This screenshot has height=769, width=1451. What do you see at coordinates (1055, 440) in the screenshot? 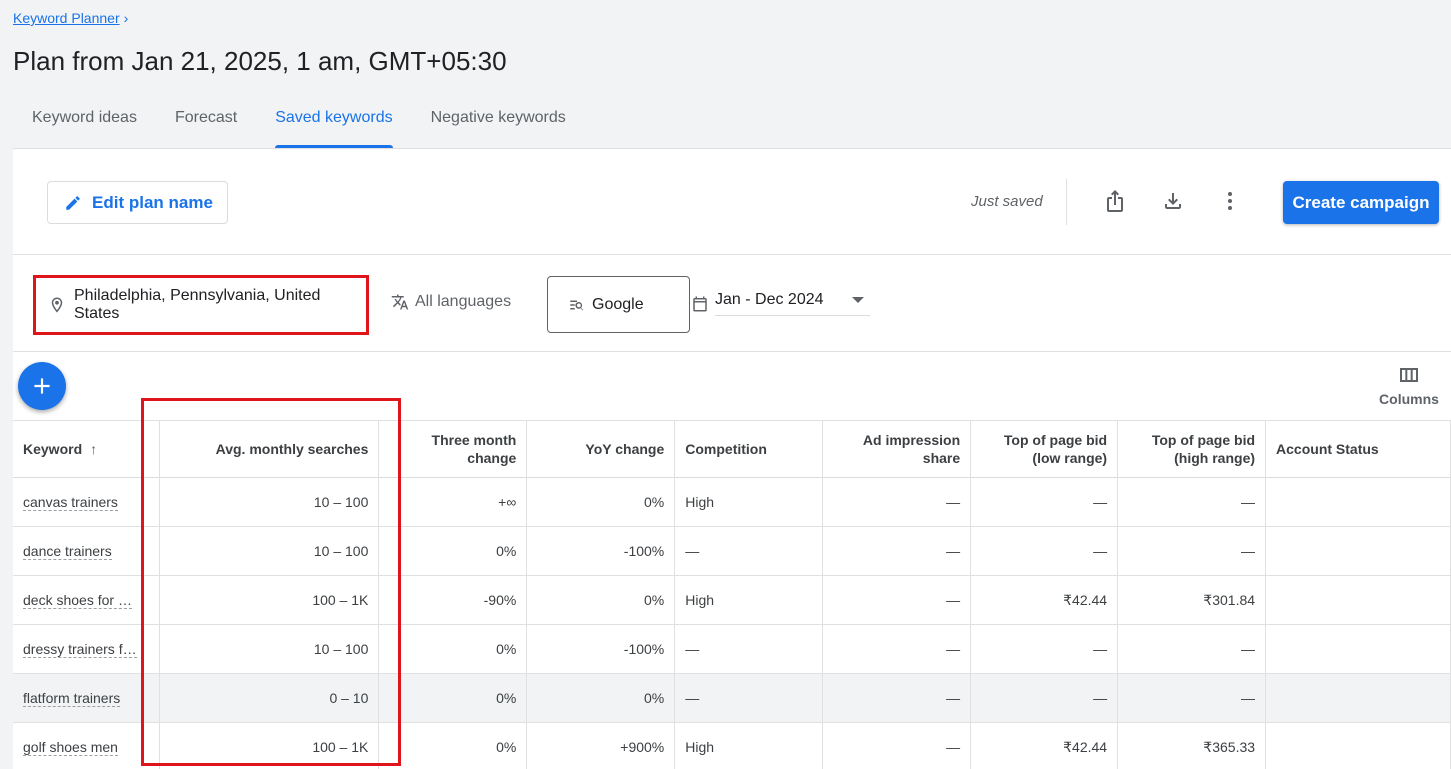
I see `column-header-bid-low-line1: Top of page bid` at bounding box center [1055, 440].